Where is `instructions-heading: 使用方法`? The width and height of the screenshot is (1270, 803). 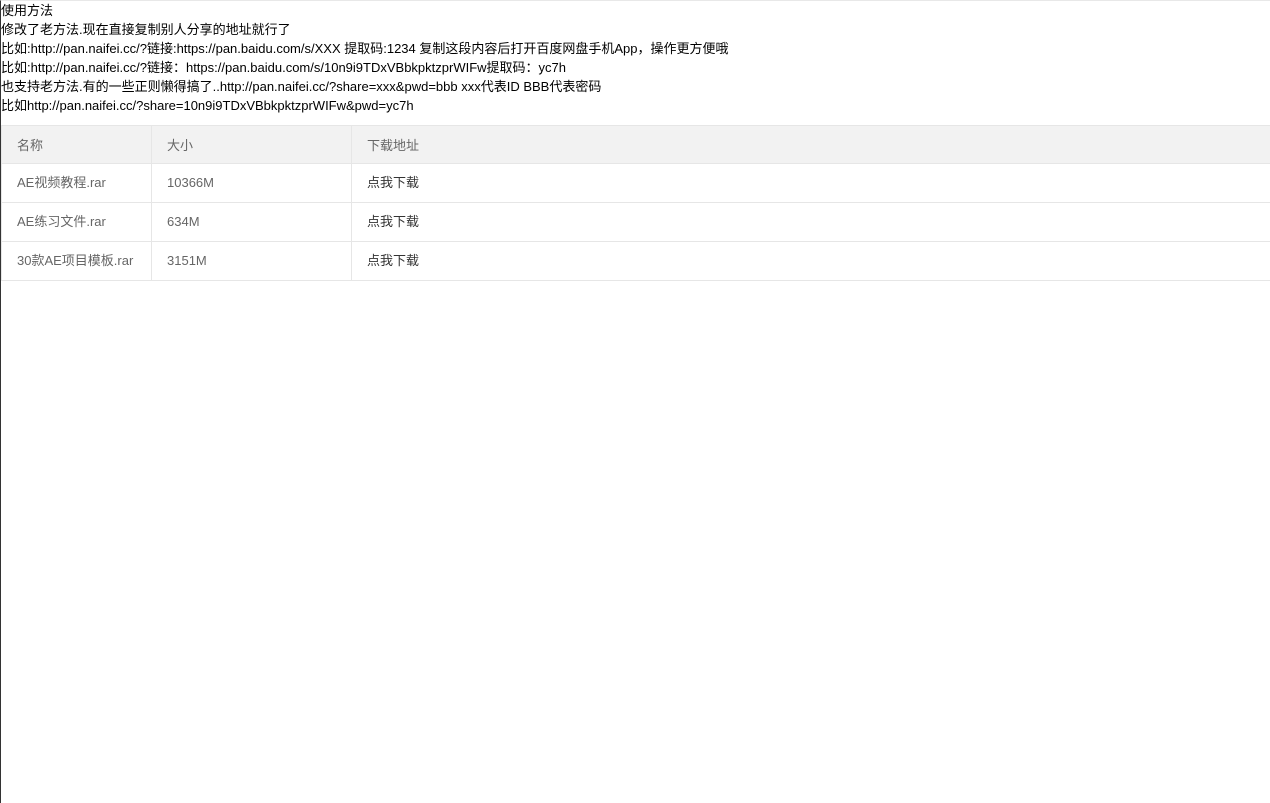
instructions-heading: 使用方法 is located at coordinates (27, 10).